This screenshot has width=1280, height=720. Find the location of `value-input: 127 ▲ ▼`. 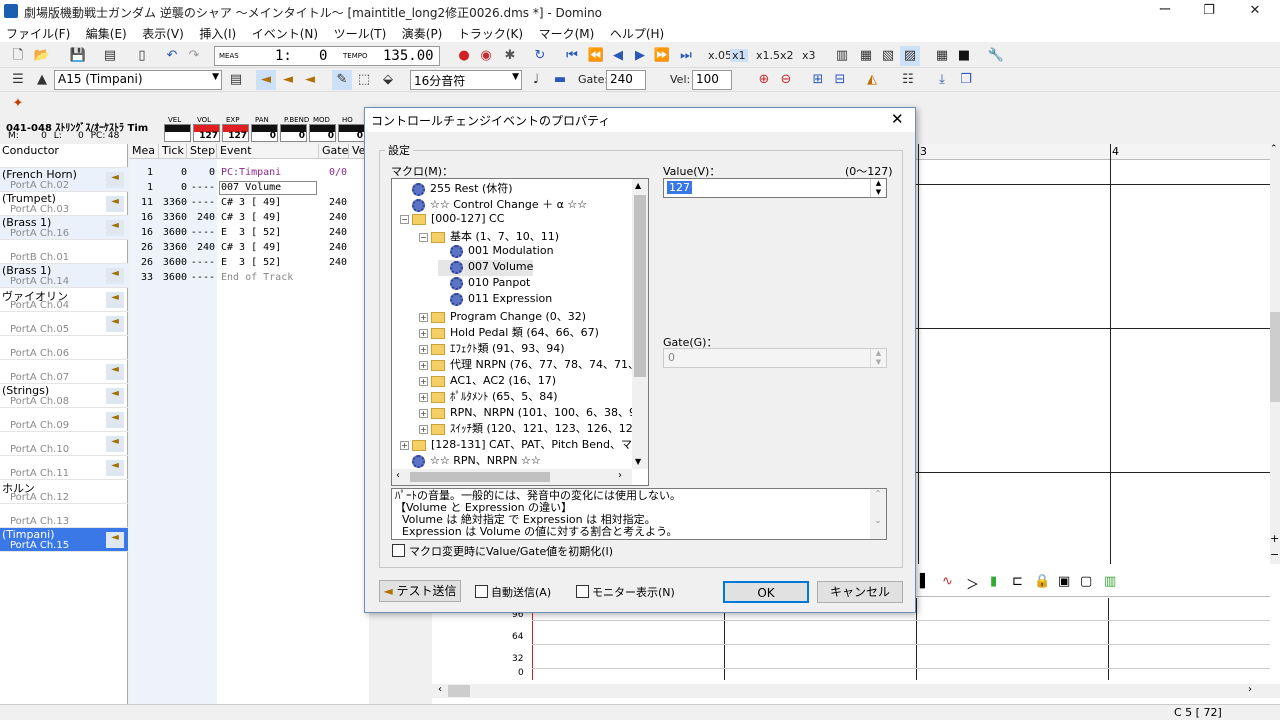

value-input: 127 ▲ ▼ is located at coordinates (775, 188).